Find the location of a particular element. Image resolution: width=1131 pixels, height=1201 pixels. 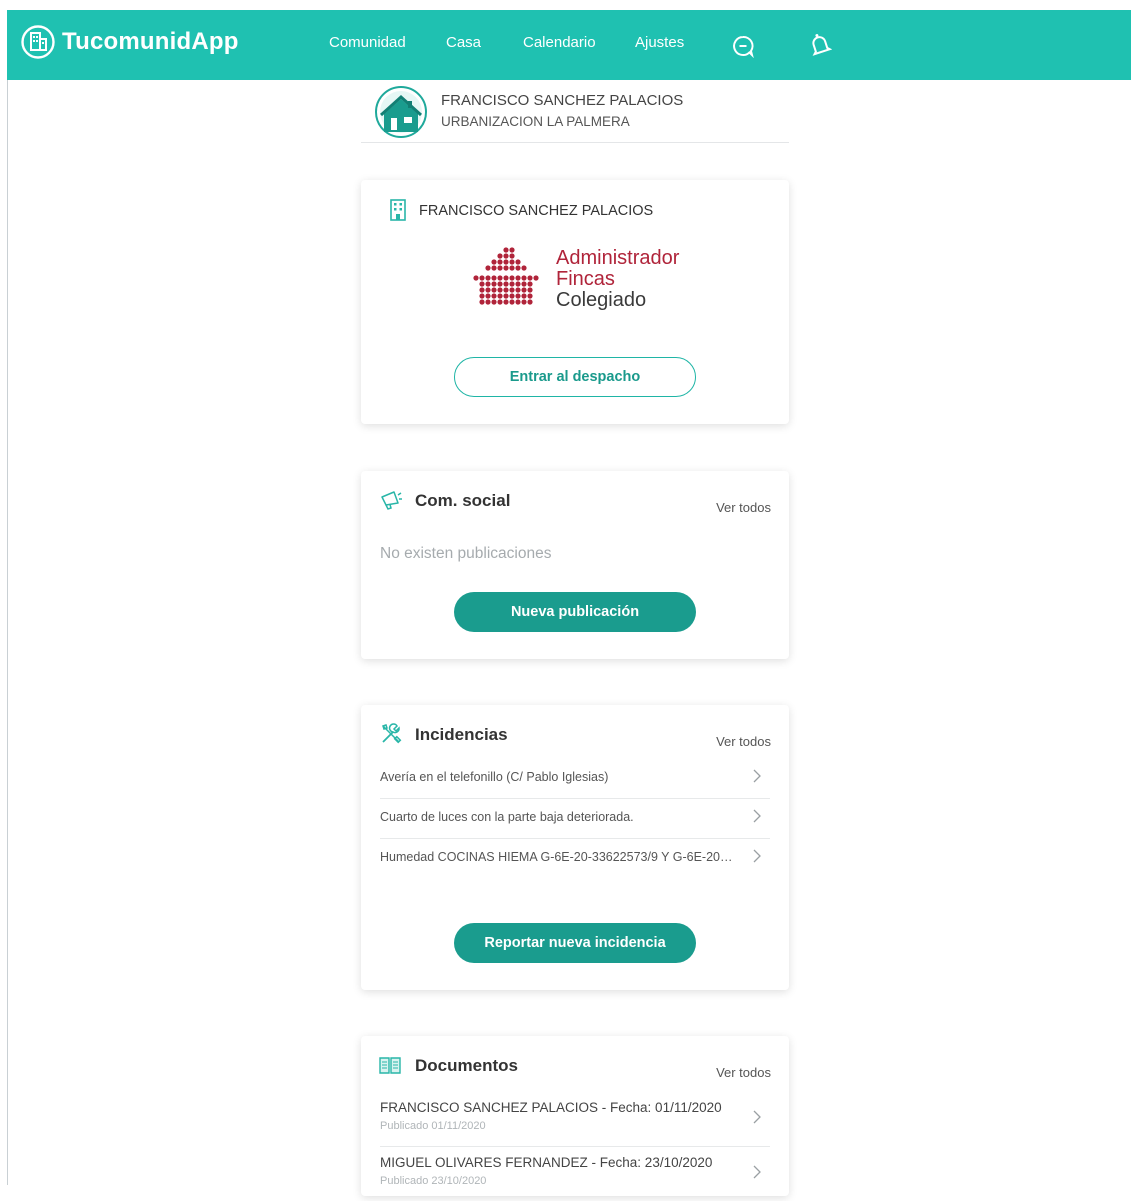

document-published-date: Publicado 23/10/2020 is located at coordinates (433, 1181).